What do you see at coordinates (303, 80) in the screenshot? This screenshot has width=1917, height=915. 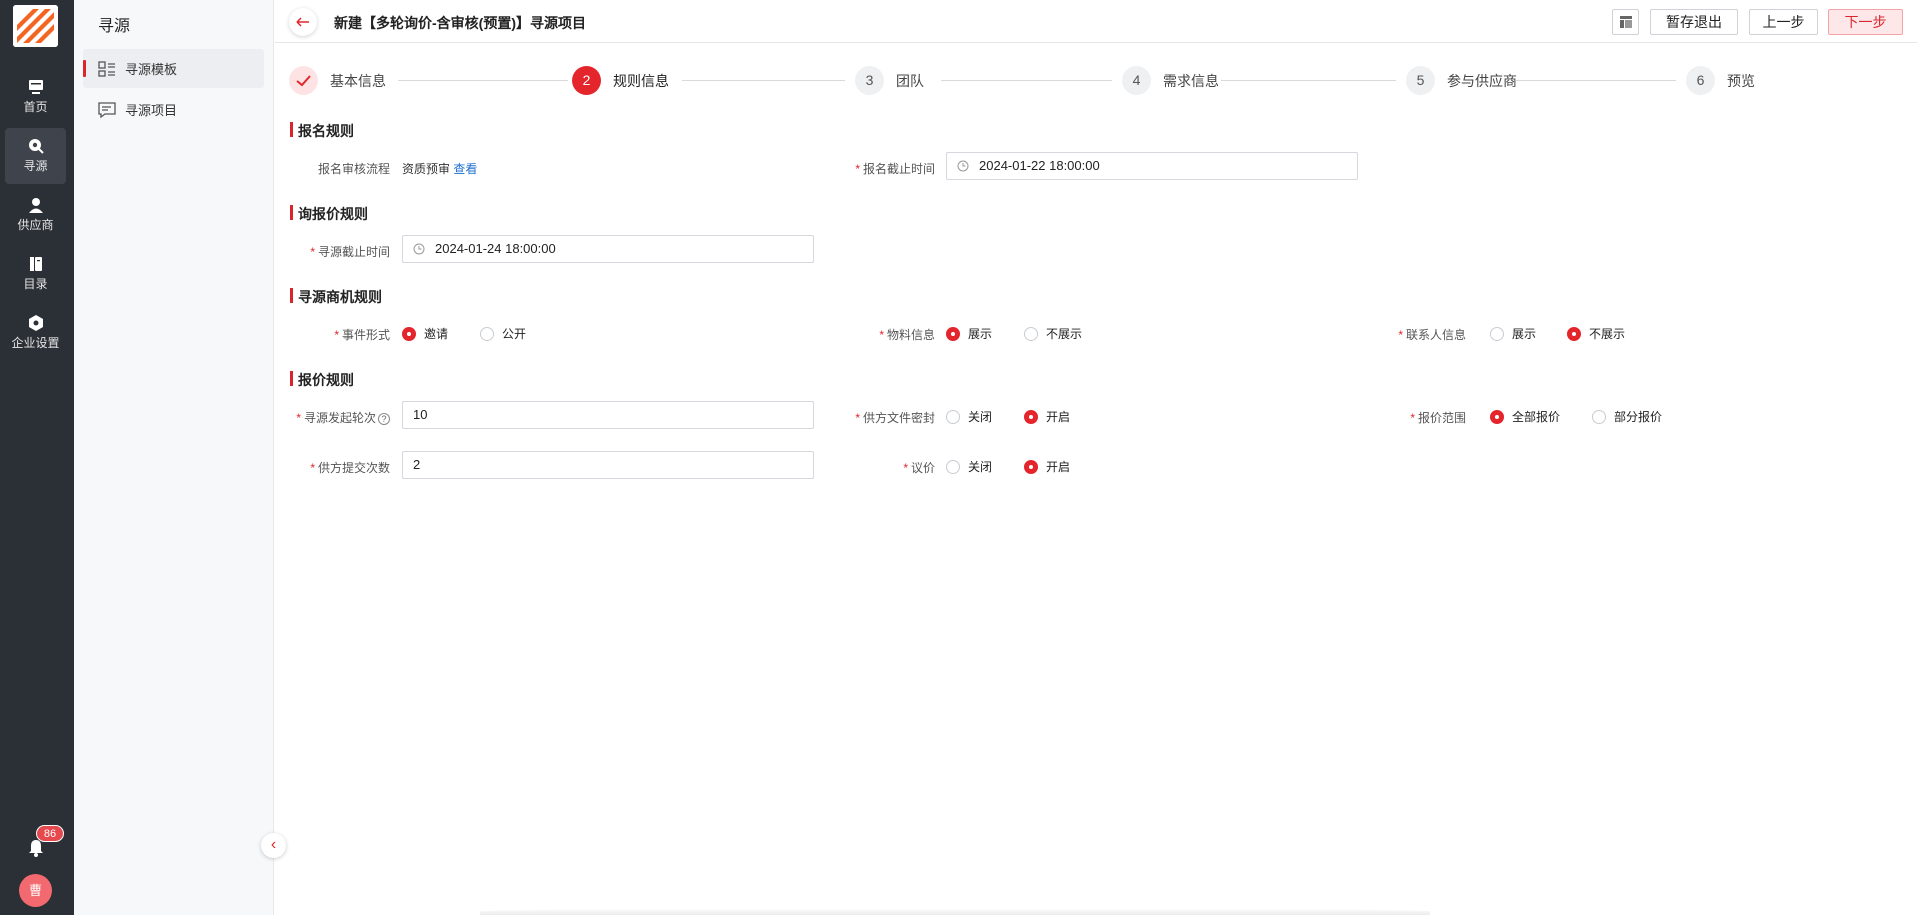 I see `check-icon` at bounding box center [303, 80].